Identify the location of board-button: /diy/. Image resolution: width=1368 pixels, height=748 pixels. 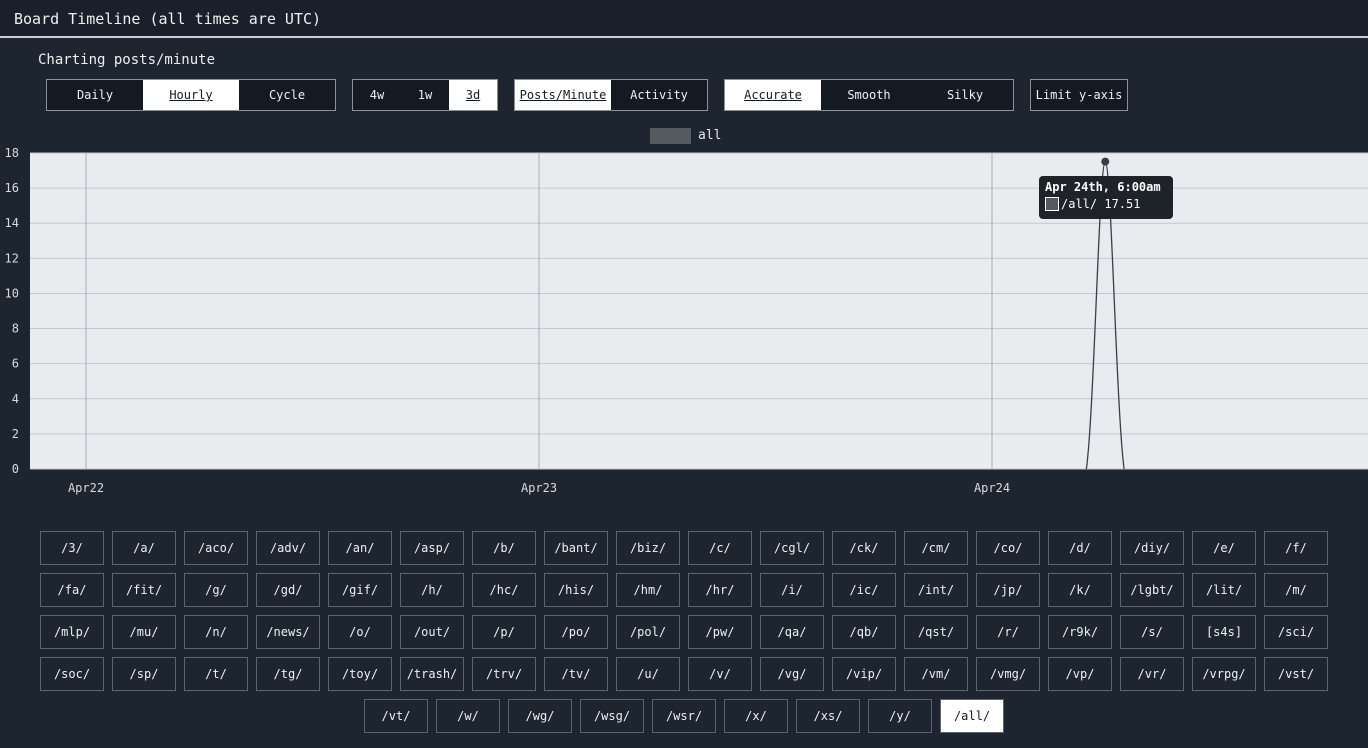
(1152, 548).